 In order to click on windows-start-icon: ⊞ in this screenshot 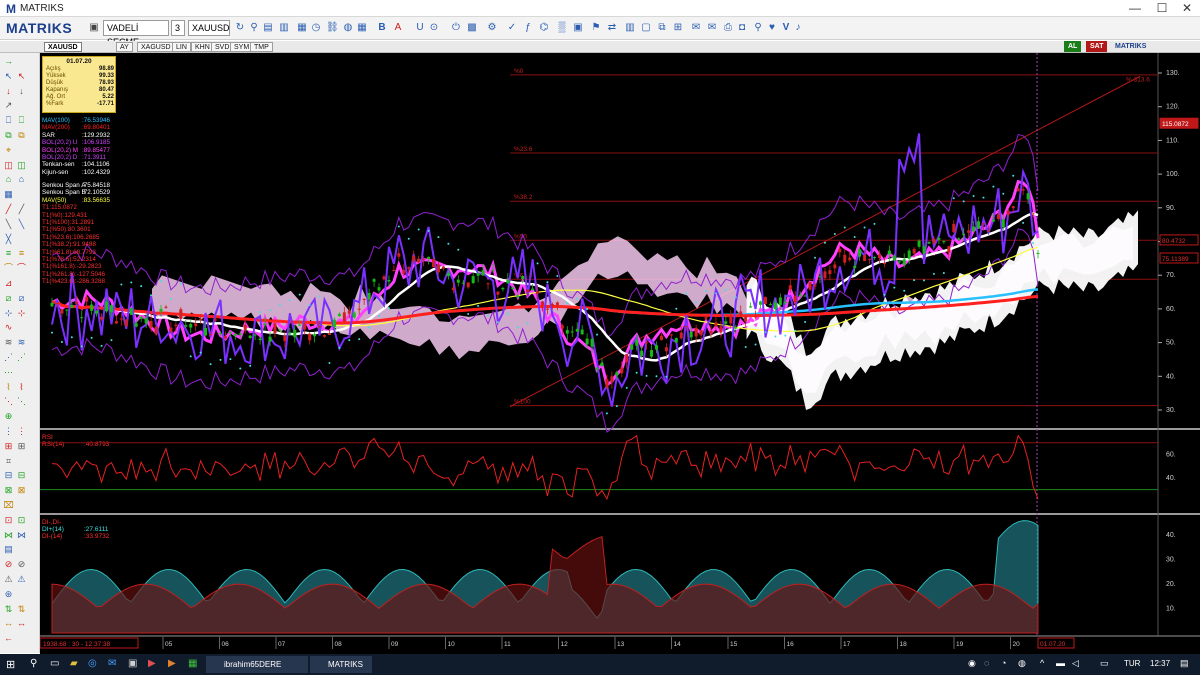, I will do `click(10, 664)`.